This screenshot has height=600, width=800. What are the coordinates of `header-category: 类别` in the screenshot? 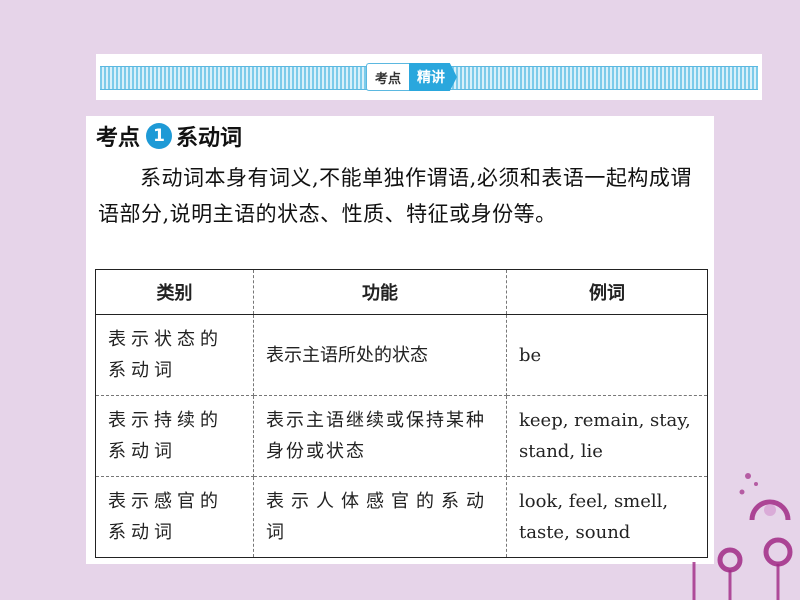 It's located at (174, 292).